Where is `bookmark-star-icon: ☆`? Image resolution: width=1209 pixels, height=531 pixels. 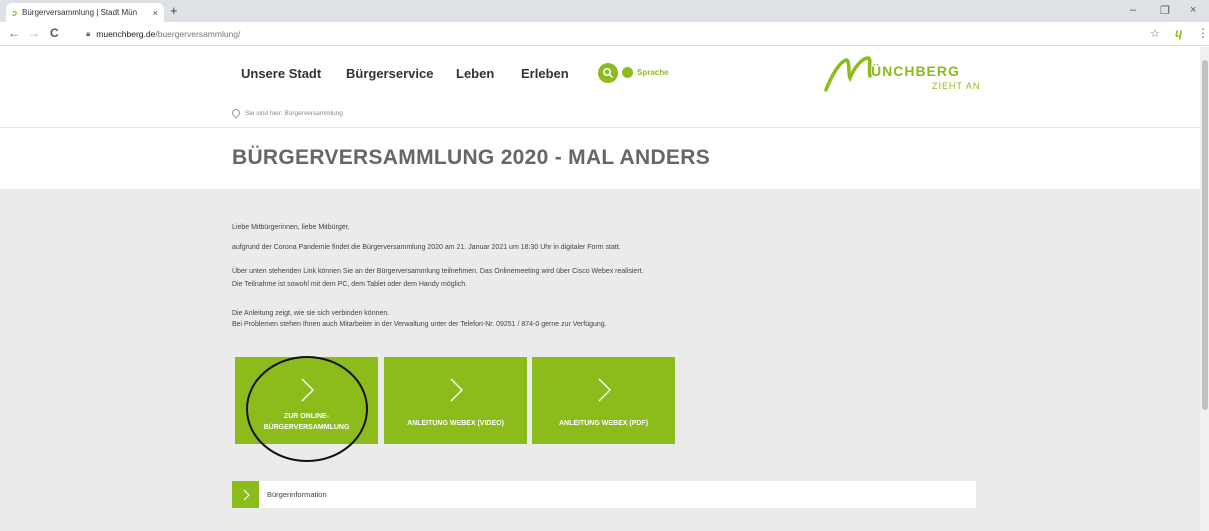 bookmark-star-icon: ☆ is located at coordinates (1155, 33).